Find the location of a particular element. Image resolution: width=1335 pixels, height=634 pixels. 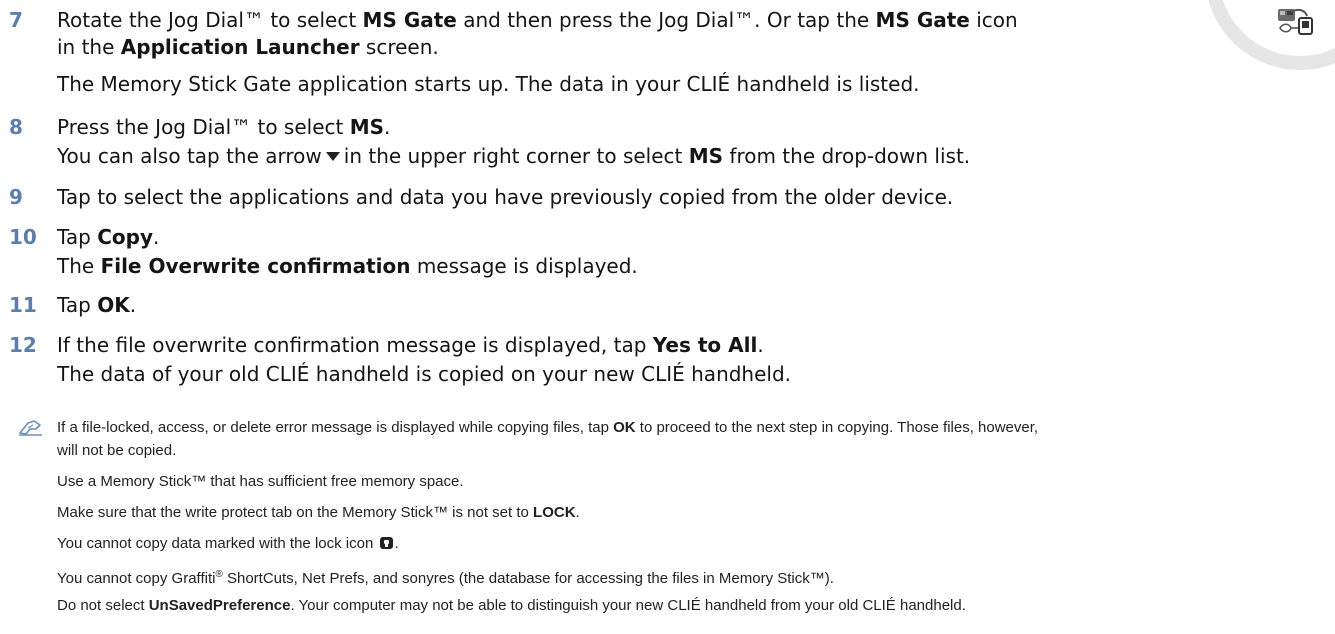

note-hand-icon is located at coordinates (30, 428).